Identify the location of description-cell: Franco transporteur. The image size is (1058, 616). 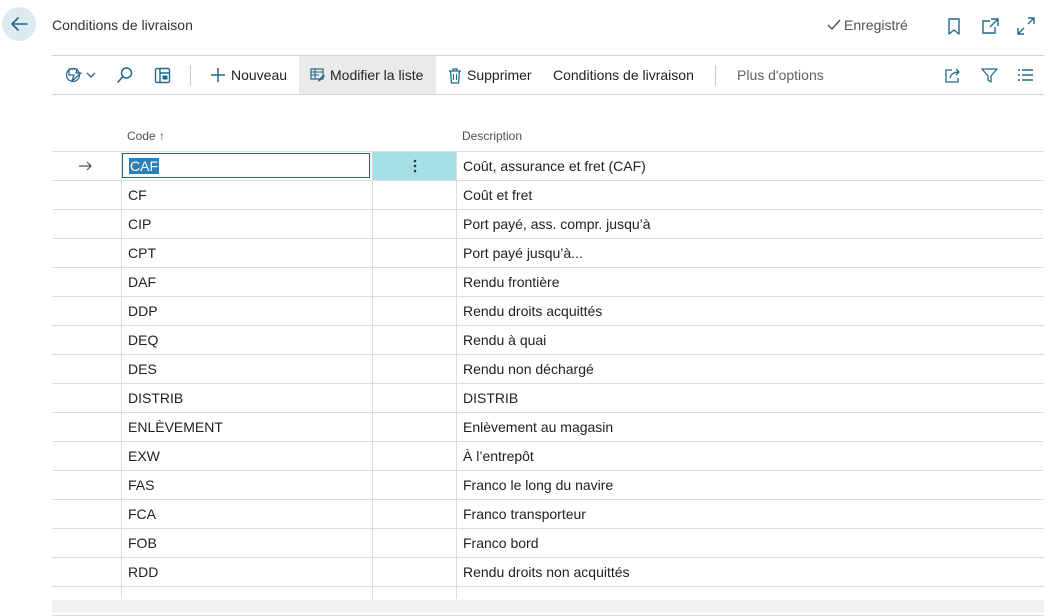
(524, 514).